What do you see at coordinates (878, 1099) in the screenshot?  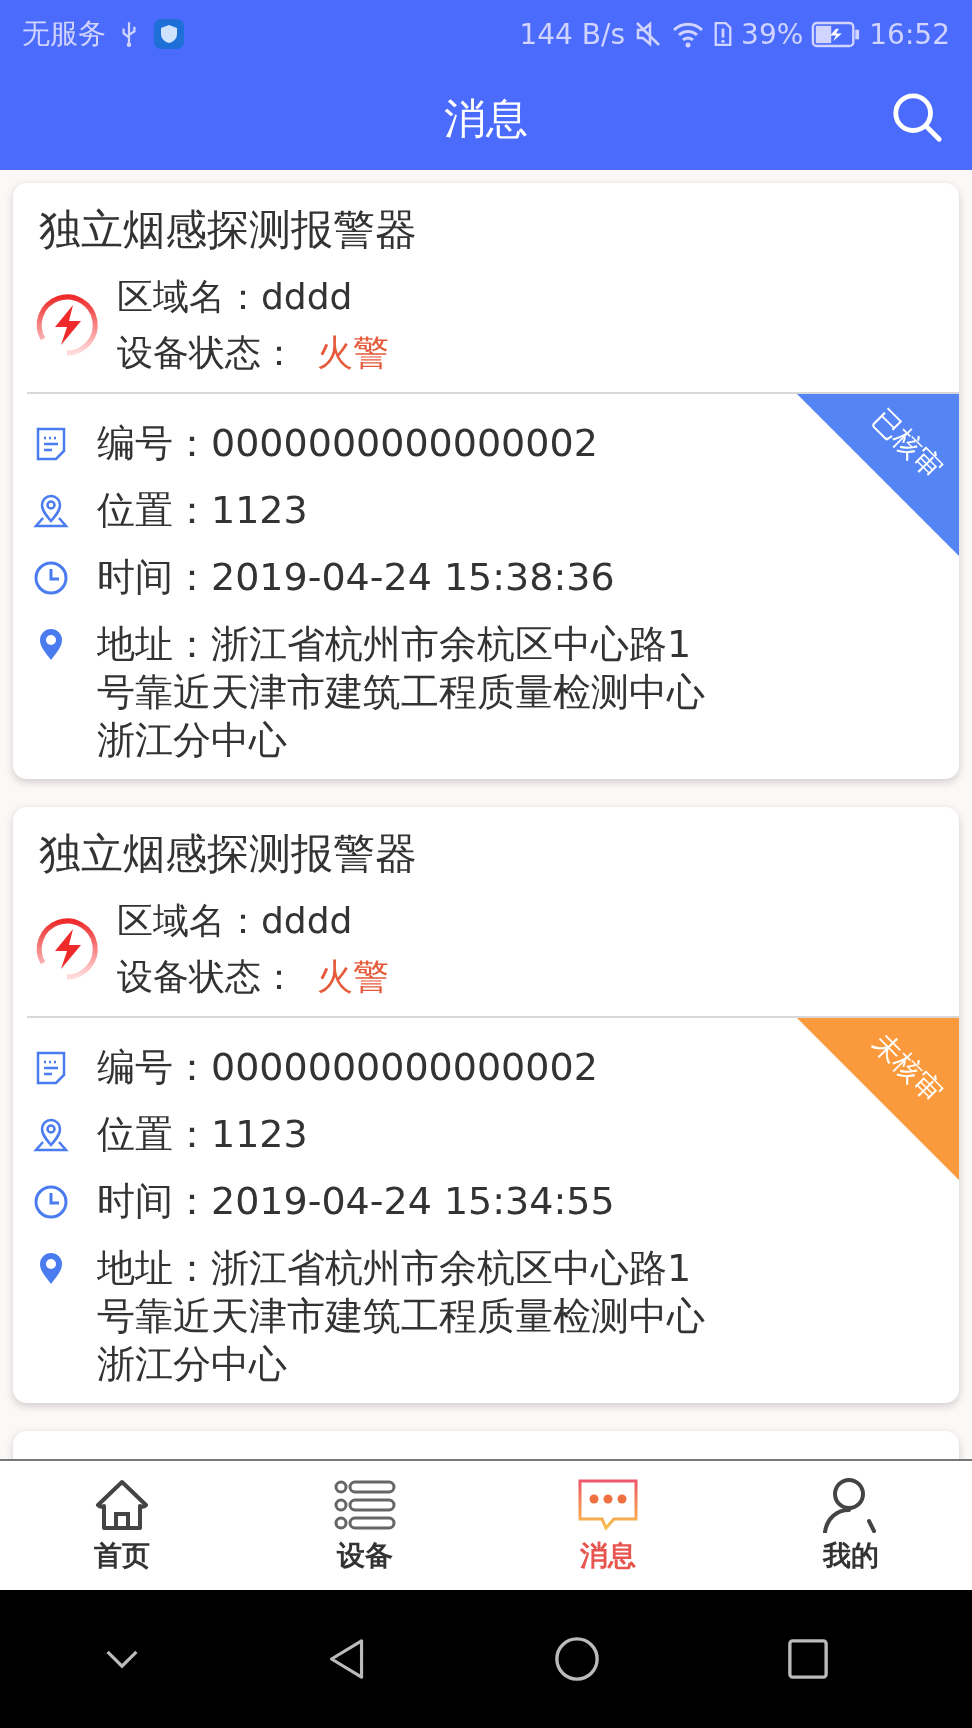 I see `review-status-ribbon: 未核审` at bounding box center [878, 1099].